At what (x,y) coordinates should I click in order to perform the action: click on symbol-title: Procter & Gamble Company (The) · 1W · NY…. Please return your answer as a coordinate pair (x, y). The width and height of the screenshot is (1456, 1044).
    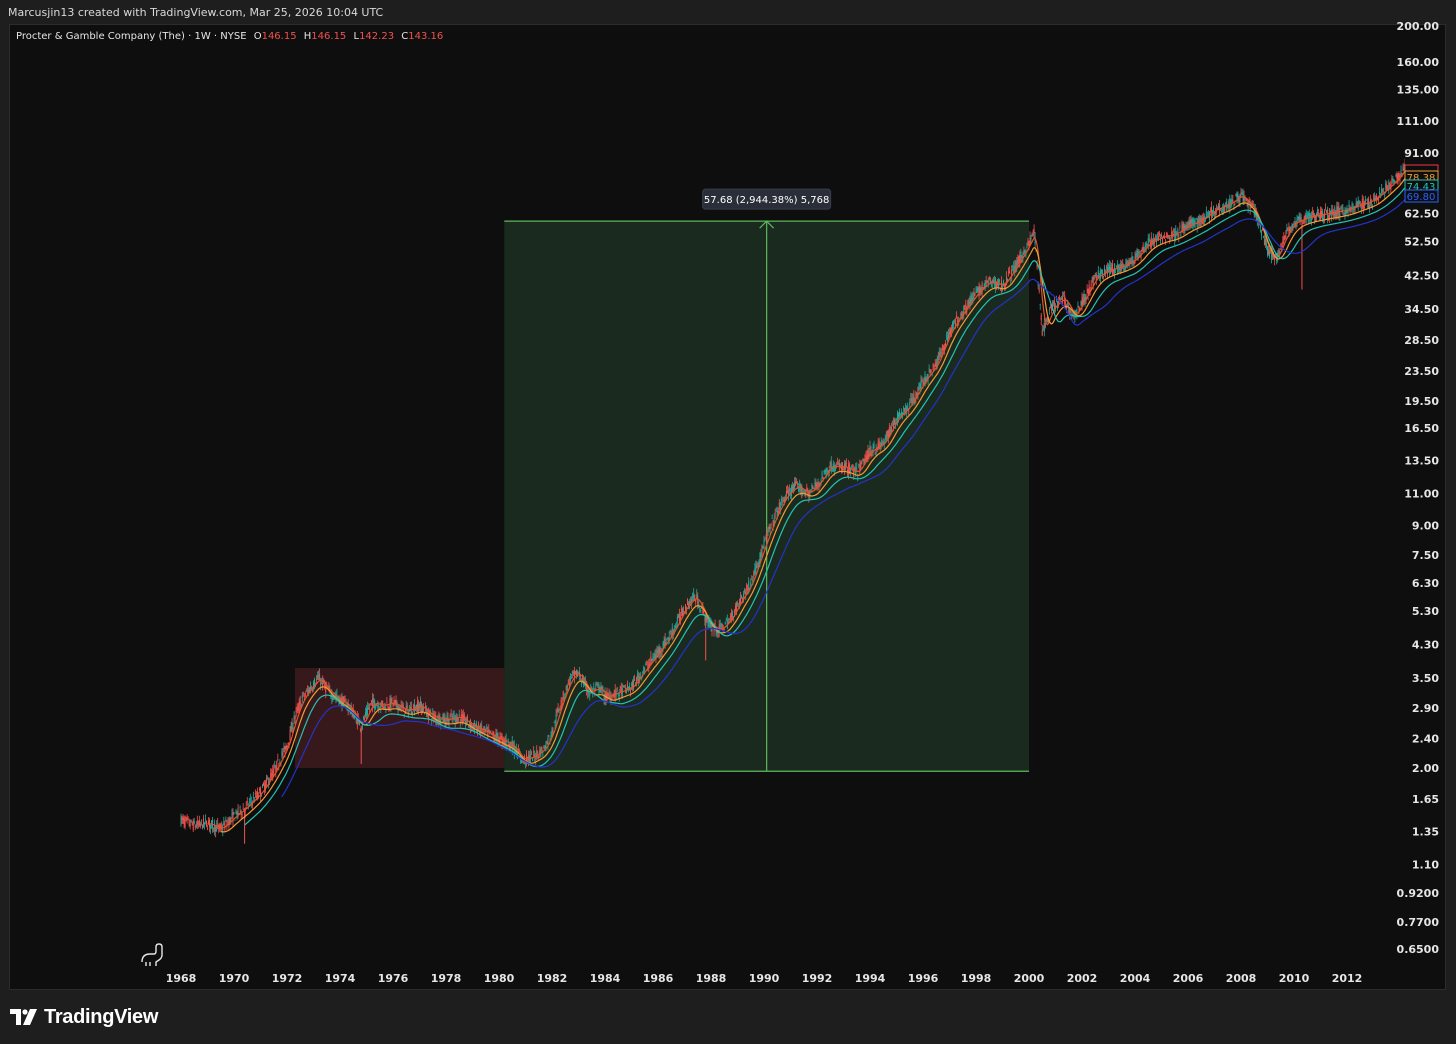
    Looking at the image, I should click on (131, 36).